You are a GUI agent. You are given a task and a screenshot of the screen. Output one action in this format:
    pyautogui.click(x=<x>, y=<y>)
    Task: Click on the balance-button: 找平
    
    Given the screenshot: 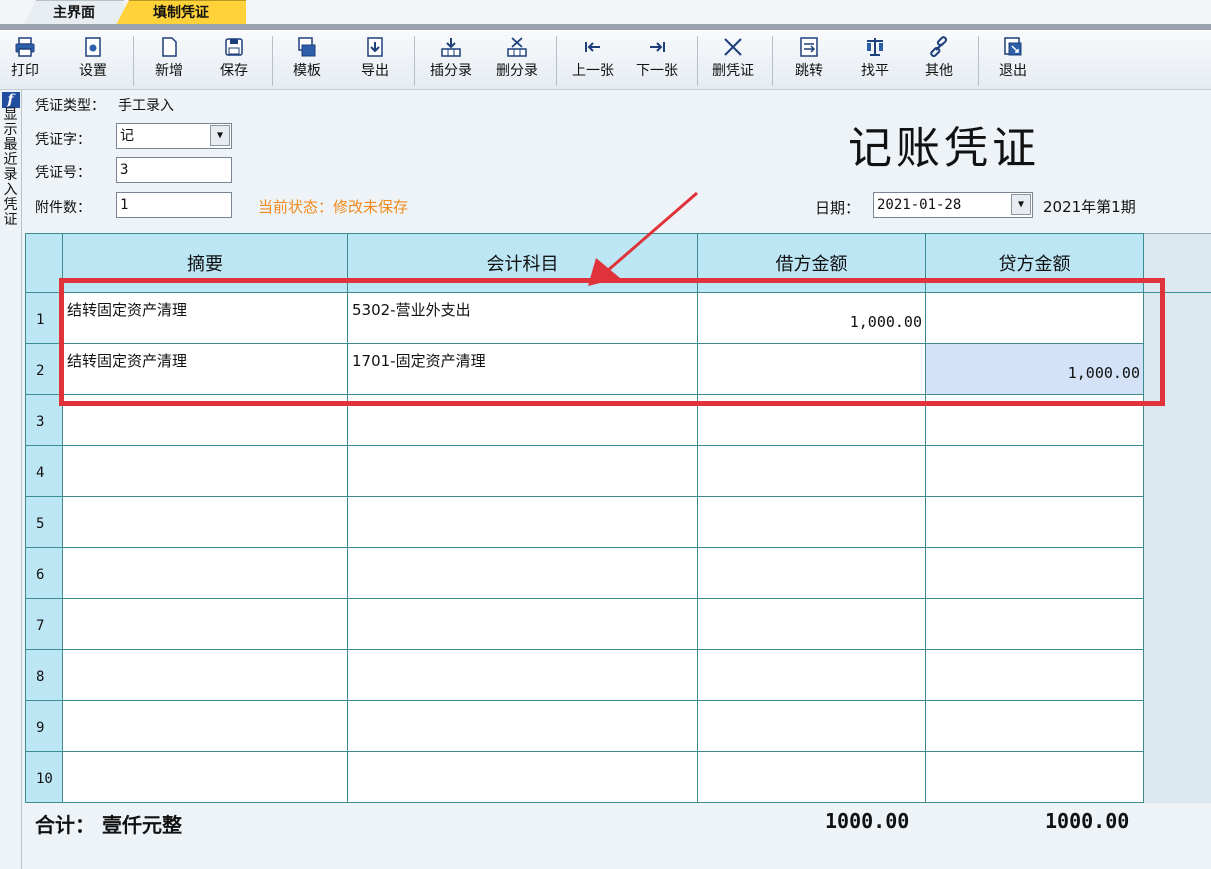 What is the action you would take?
    pyautogui.click(x=875, y=61)
    